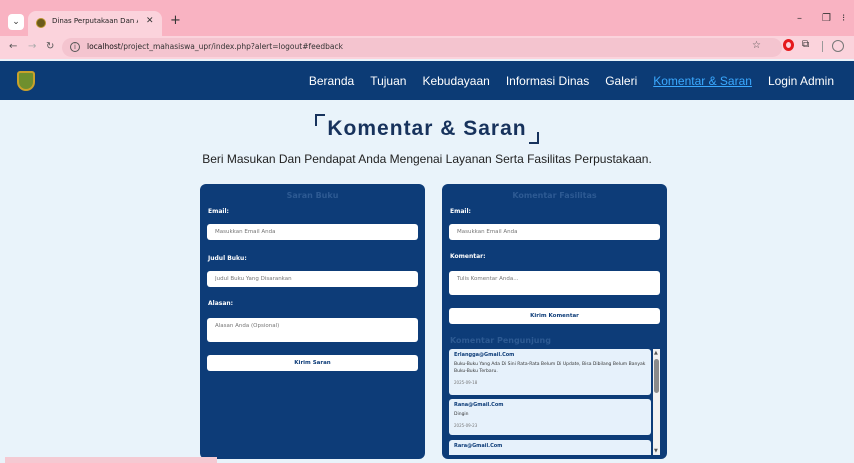 The width and height of the screenshot is (854, 463). I want to click on nav-link-tujuan: Tujuan, so click(388, 81).